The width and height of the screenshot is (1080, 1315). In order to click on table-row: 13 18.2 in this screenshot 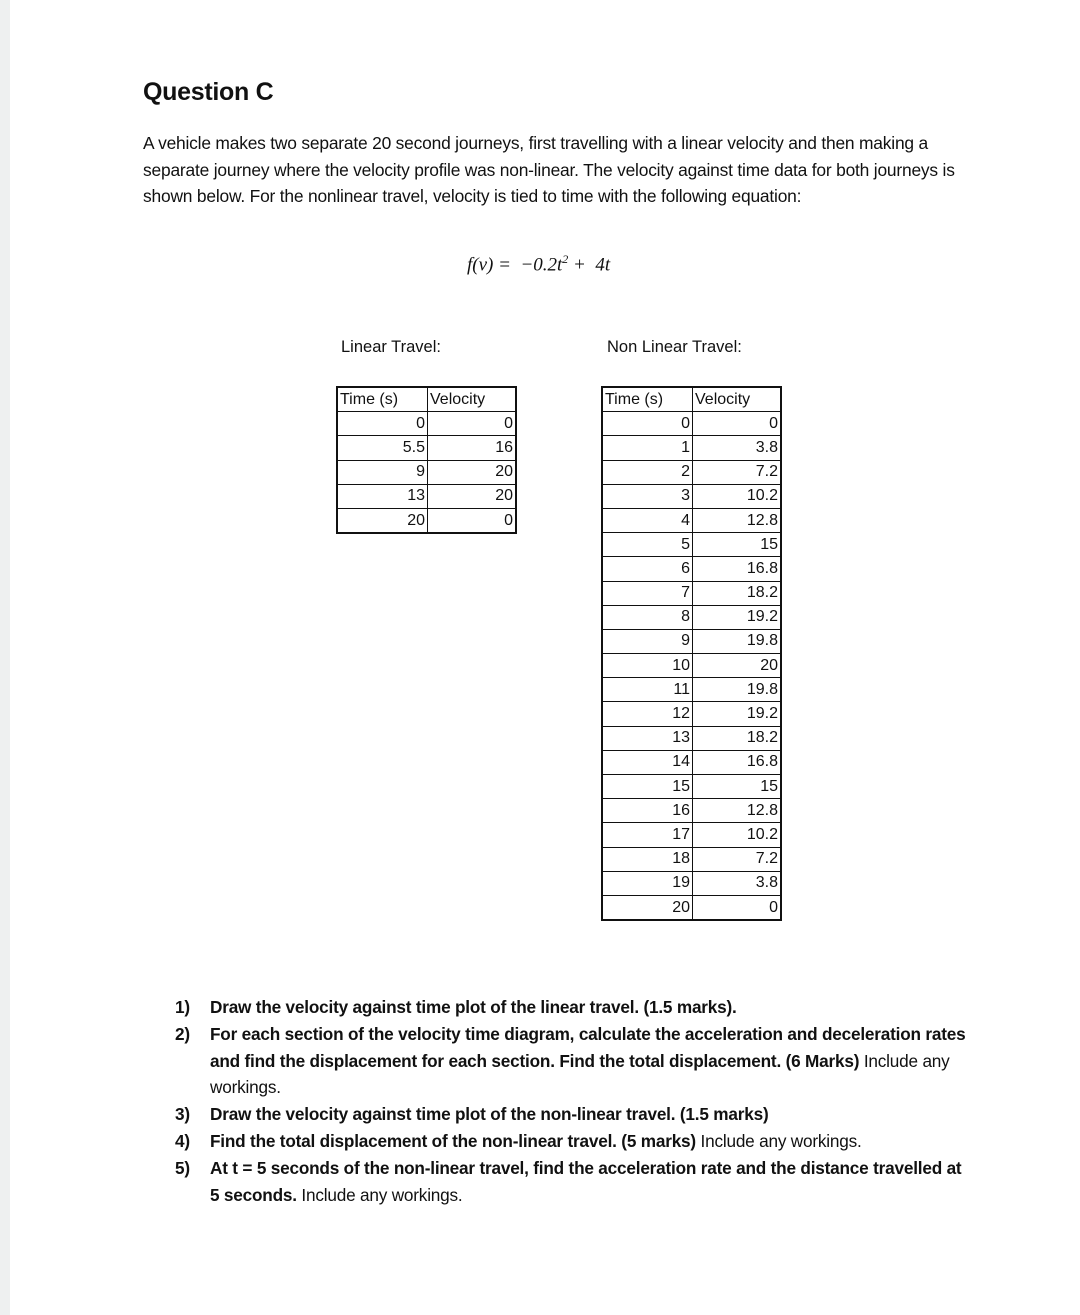, I will do `click(691, 738)`.